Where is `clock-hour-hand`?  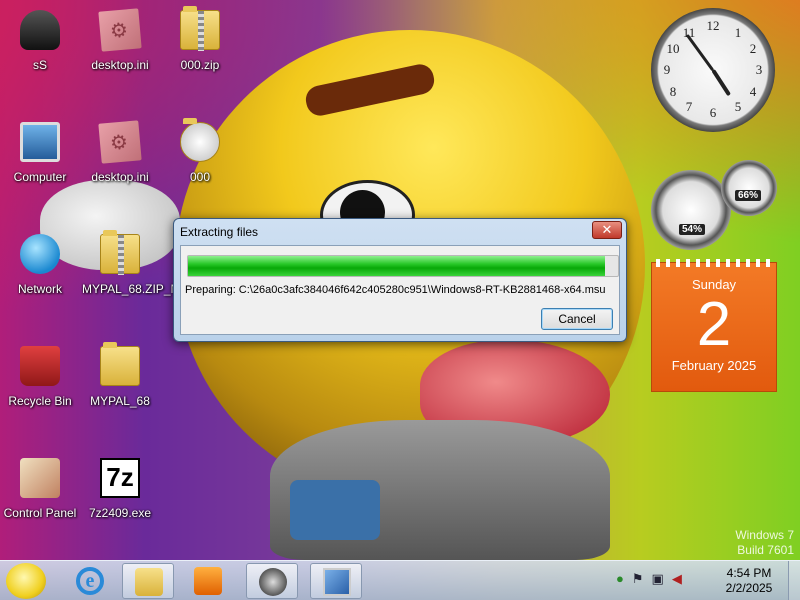 clock-hour-hand is located at coordinates (721, 82).